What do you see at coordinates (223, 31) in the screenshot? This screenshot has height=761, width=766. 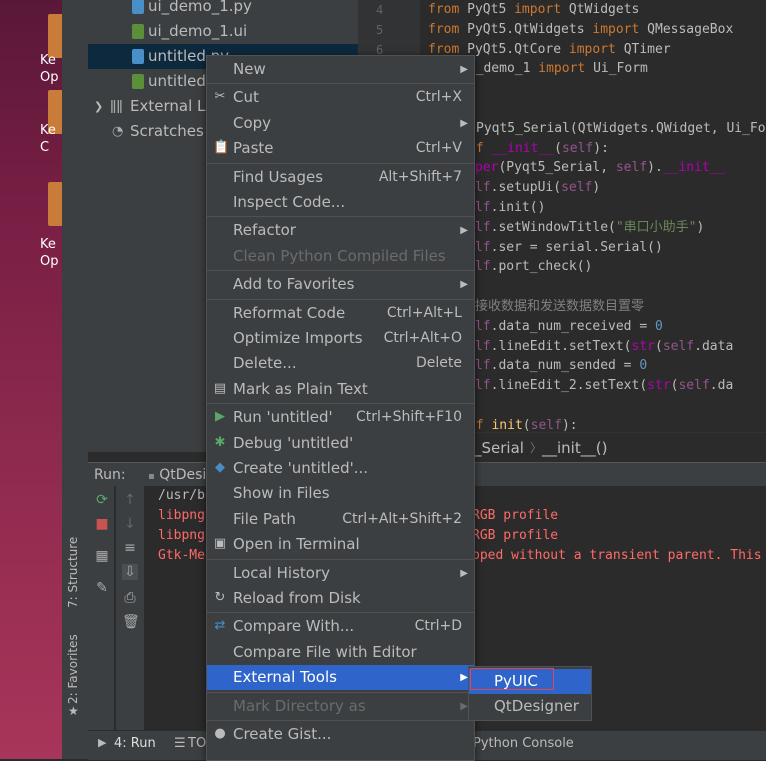 I see `tree-item-file: ui_demo_1.ui` at bounding box center [223, 31].